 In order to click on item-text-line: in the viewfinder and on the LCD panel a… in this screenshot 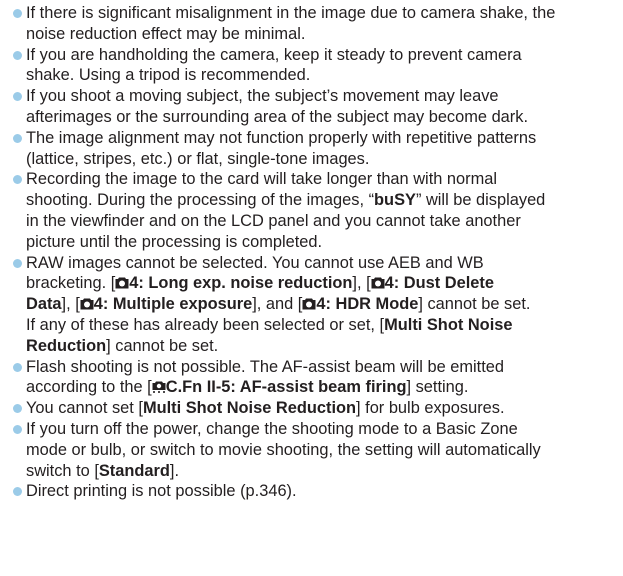, I will do `click(273, 220)`.